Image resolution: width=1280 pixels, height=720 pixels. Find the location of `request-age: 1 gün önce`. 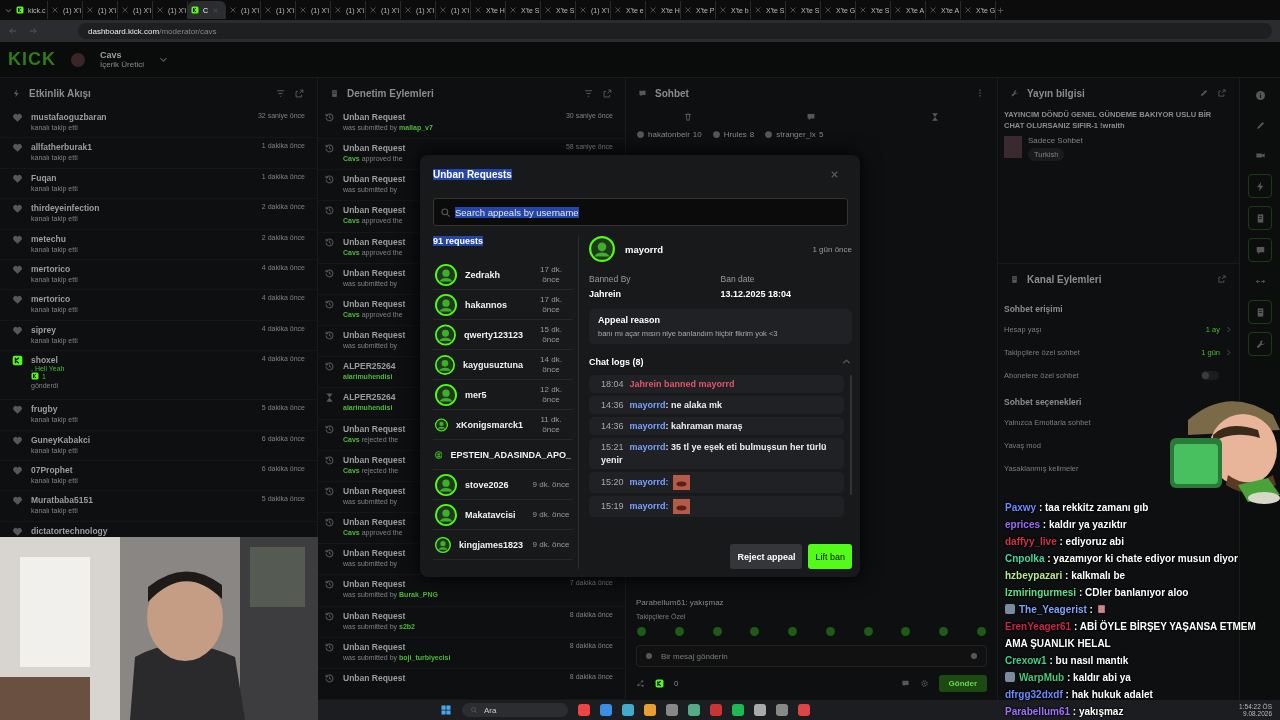

request-age: 1 gün önce is located at coordinates (832, 249).